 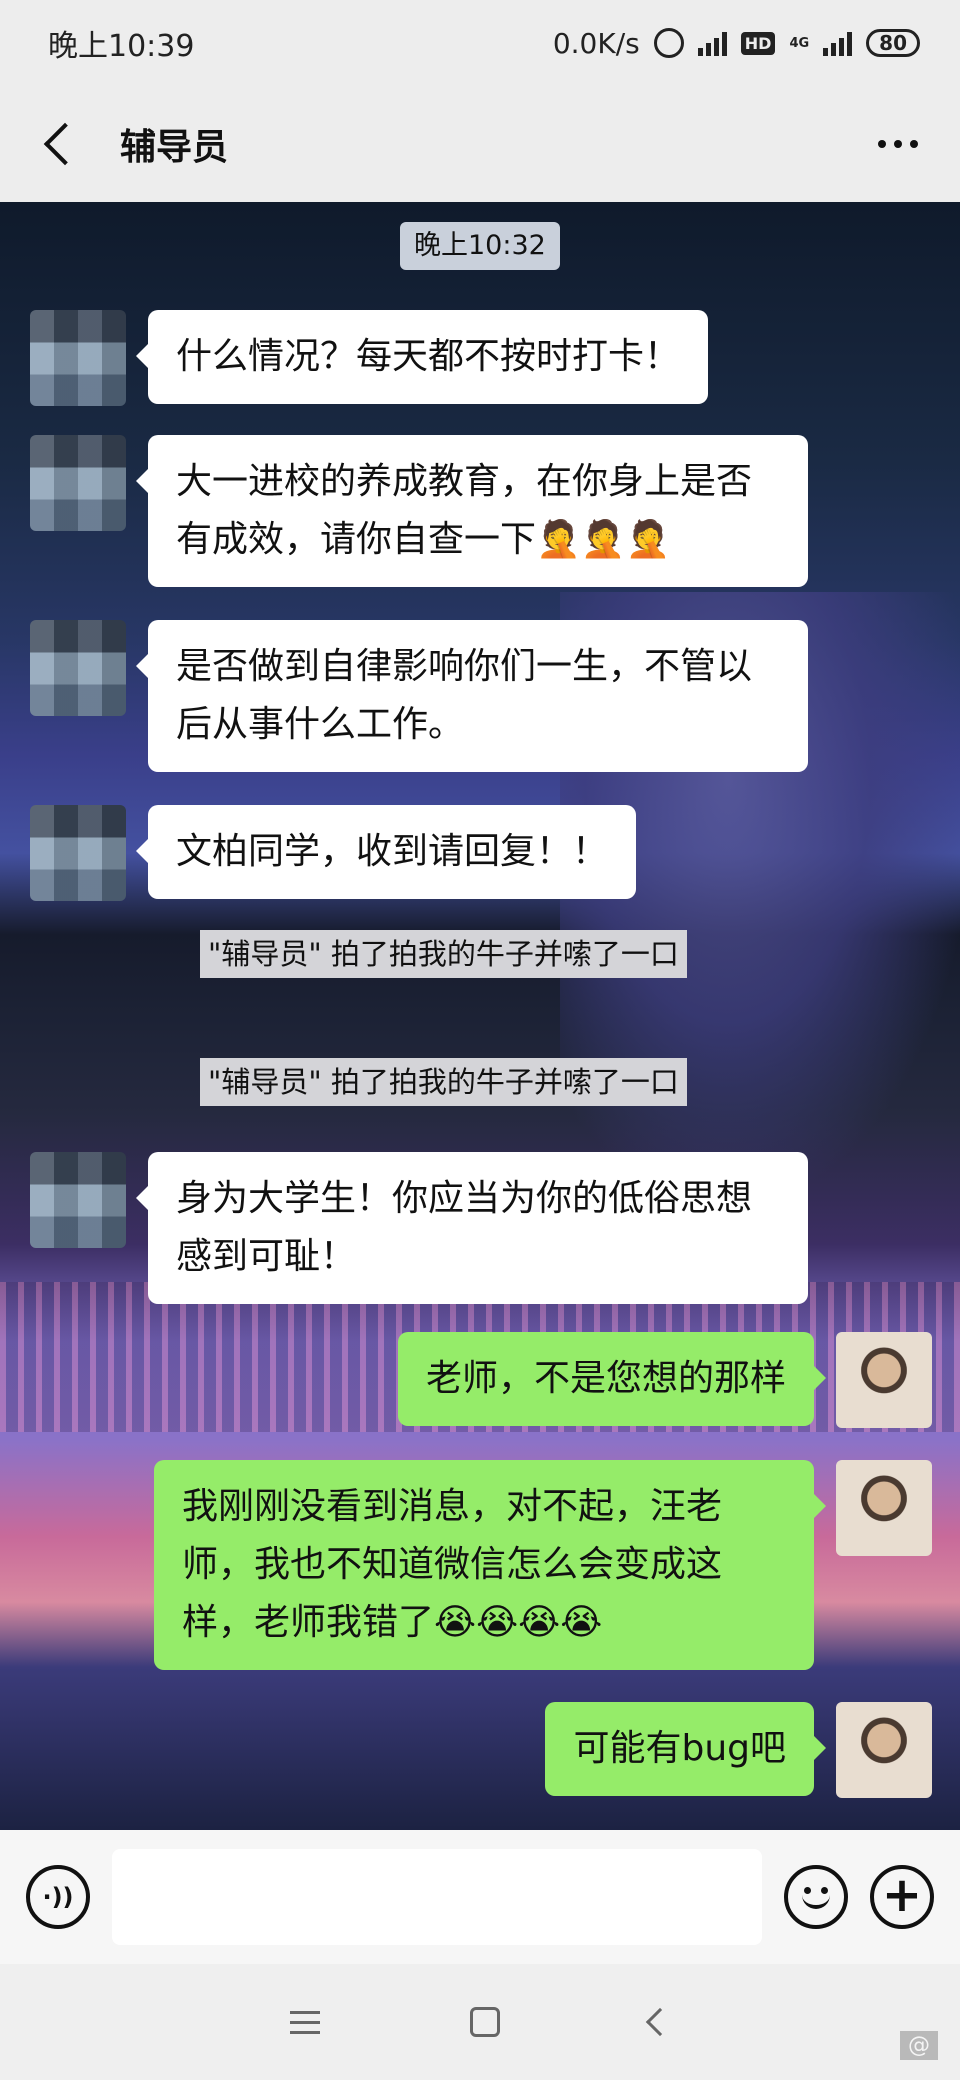 What do you see at coordinates (437, 1897) in the screenshot?
I see `message-input` at bounding box center [437, 1897].